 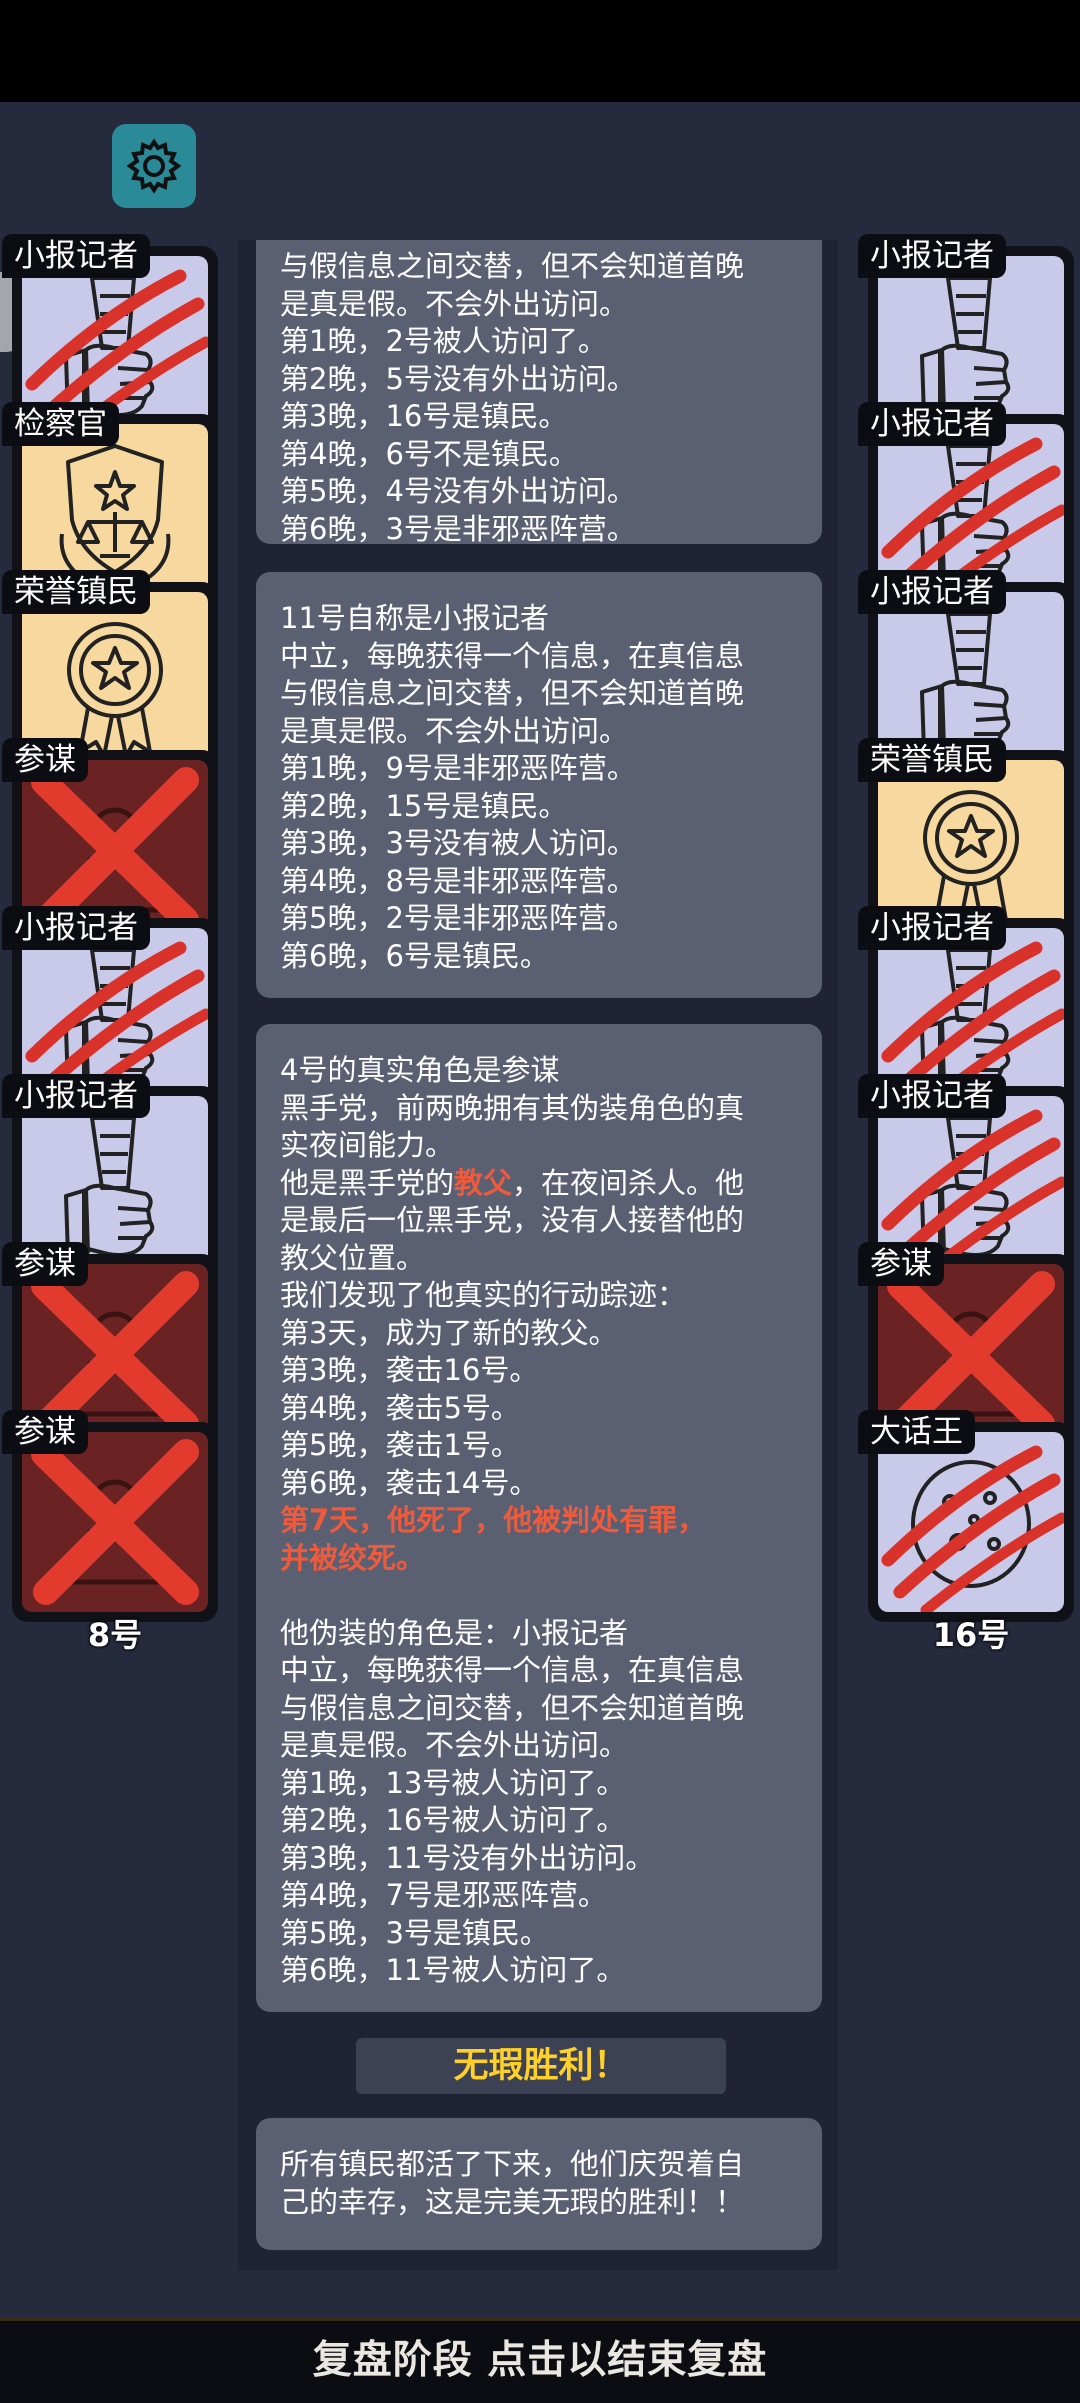 I want to click on log-line: 第5晚，4号没有外出访问。, so click(x=458, y=491).